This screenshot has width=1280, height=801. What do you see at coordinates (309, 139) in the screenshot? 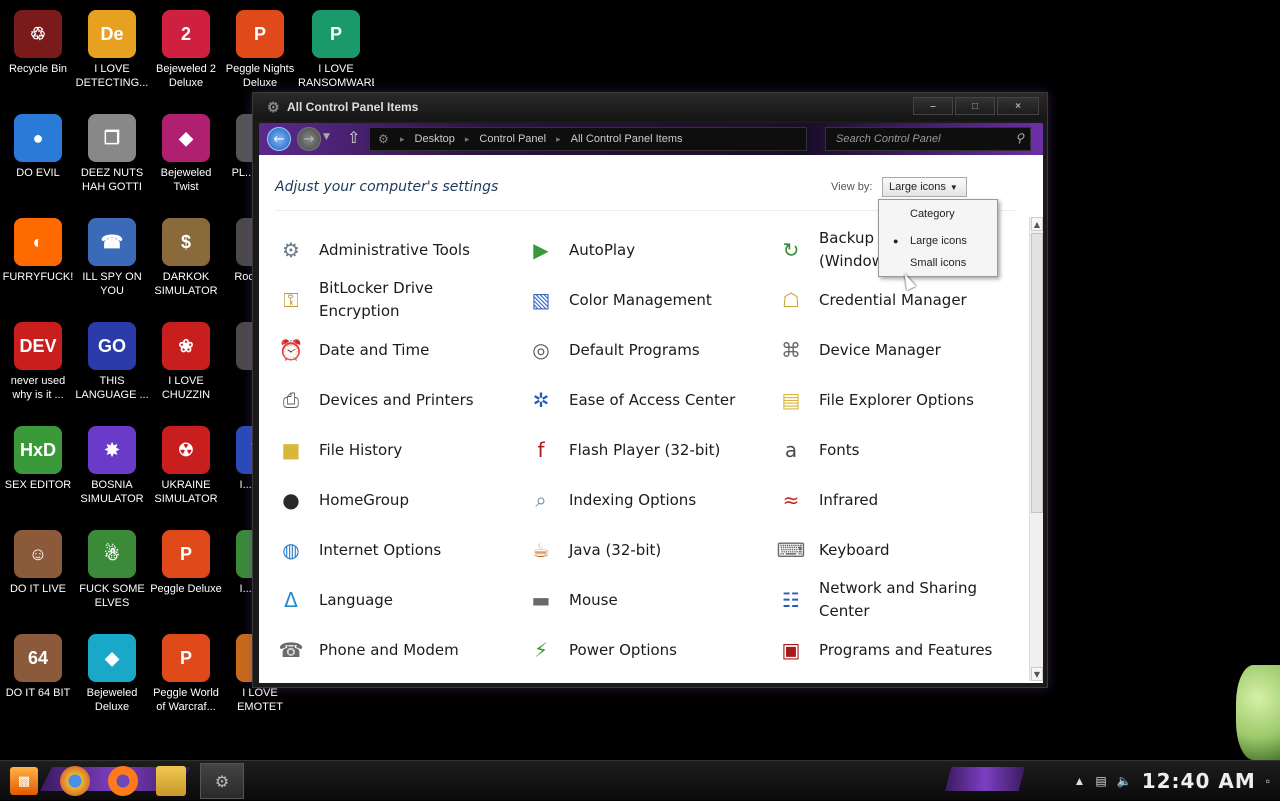
I see `forward-button: →` at bounding box center [309, 139].